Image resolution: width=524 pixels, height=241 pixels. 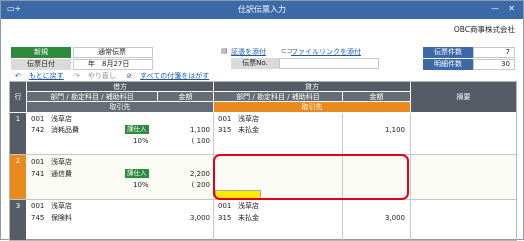 What do you see at coordinates (311, 177) in the screenshot?
I see `highlight-box` at bounding box center [311, 177].